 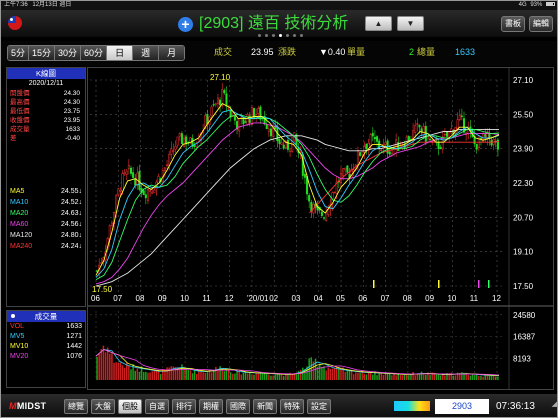 What do you see at coordinates (42, 53) in the screenshot?
I see `period-button: 15分` at bounding box center [42, 53].